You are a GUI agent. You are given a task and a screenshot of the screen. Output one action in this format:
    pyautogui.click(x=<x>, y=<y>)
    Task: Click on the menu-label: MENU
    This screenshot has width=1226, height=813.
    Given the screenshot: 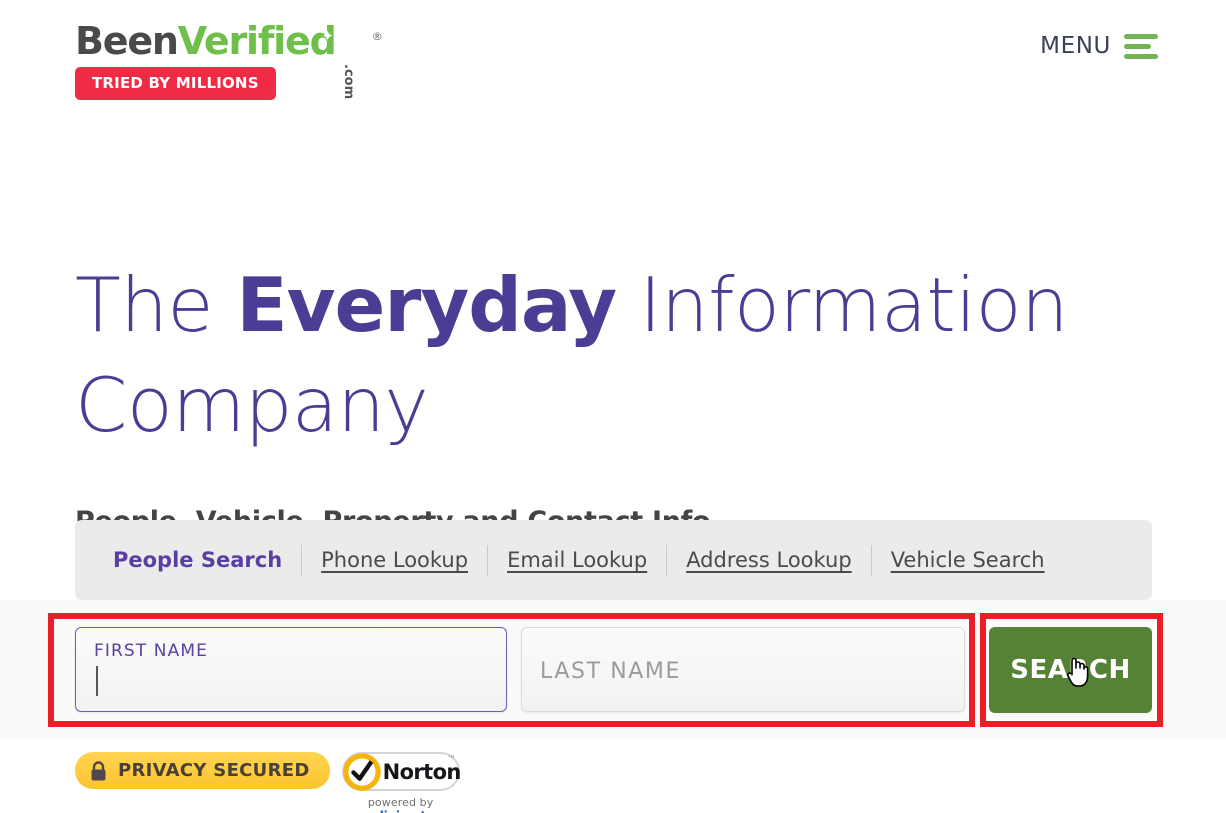 What is the action you would take?
    pyautogui.click(x=1075, y=46)
    